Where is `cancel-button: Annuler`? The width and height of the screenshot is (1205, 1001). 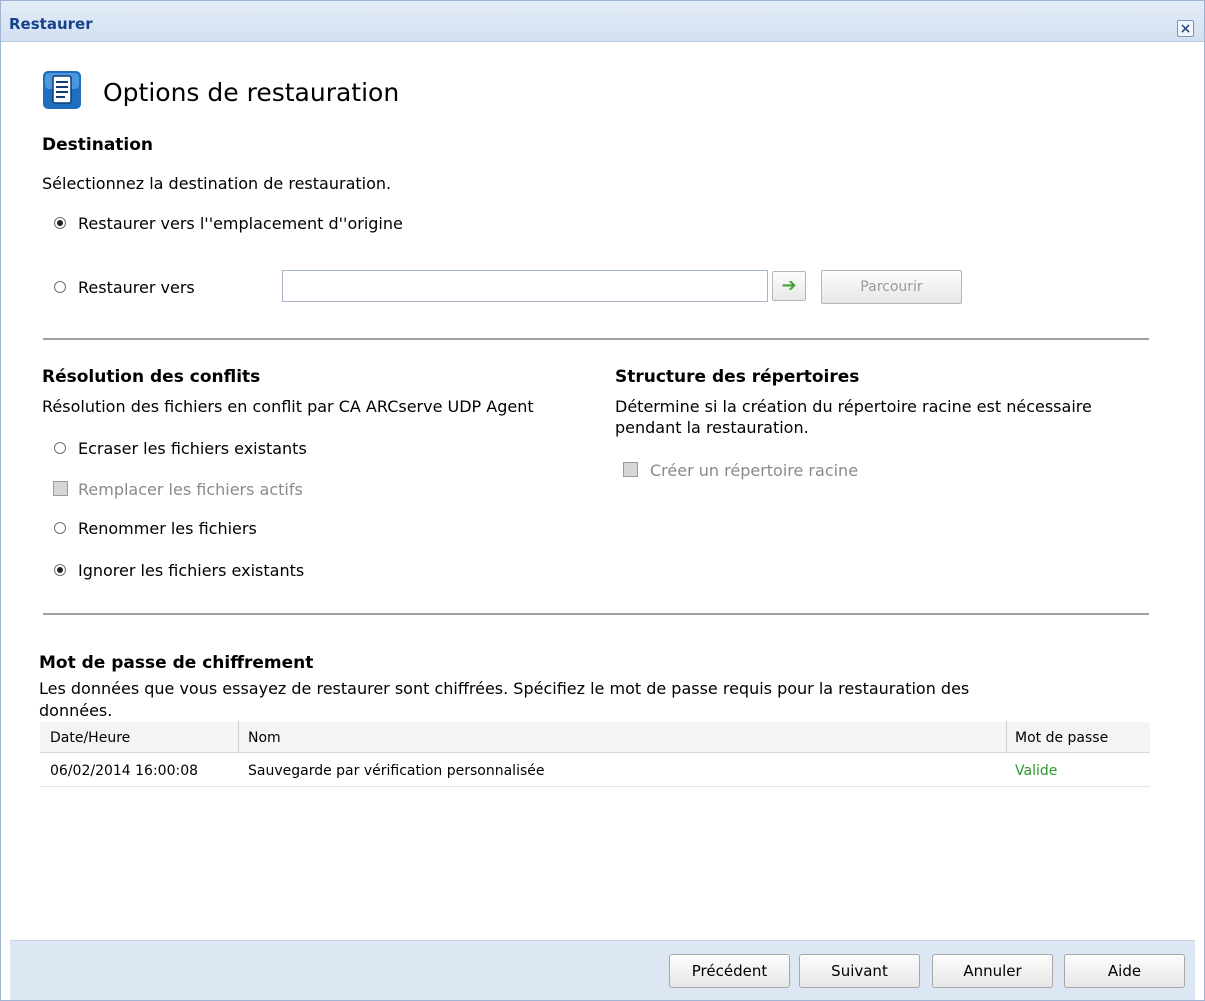
cancel-button: Annuler is located at coordinates (992, 971).